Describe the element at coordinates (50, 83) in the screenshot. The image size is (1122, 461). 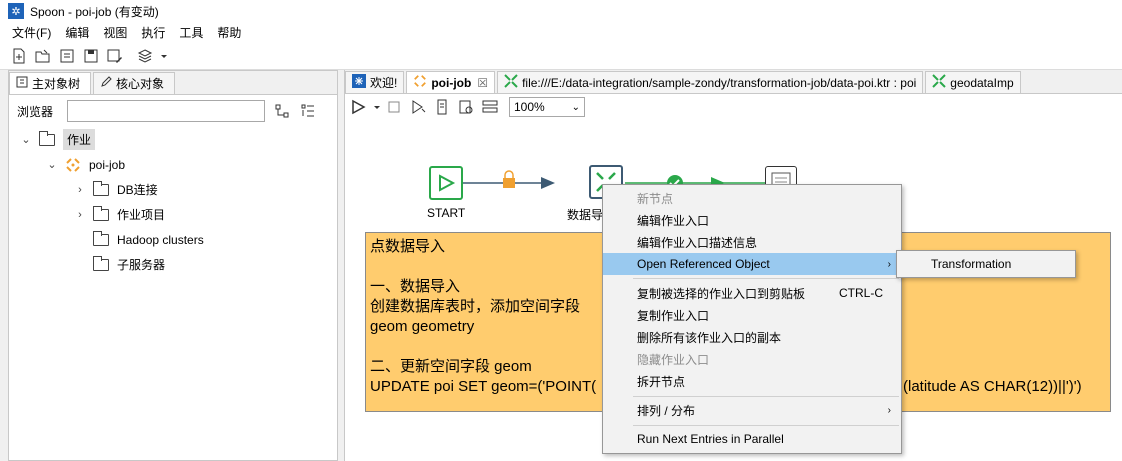
I see `tab-main-tree: 主对象树` at that location.